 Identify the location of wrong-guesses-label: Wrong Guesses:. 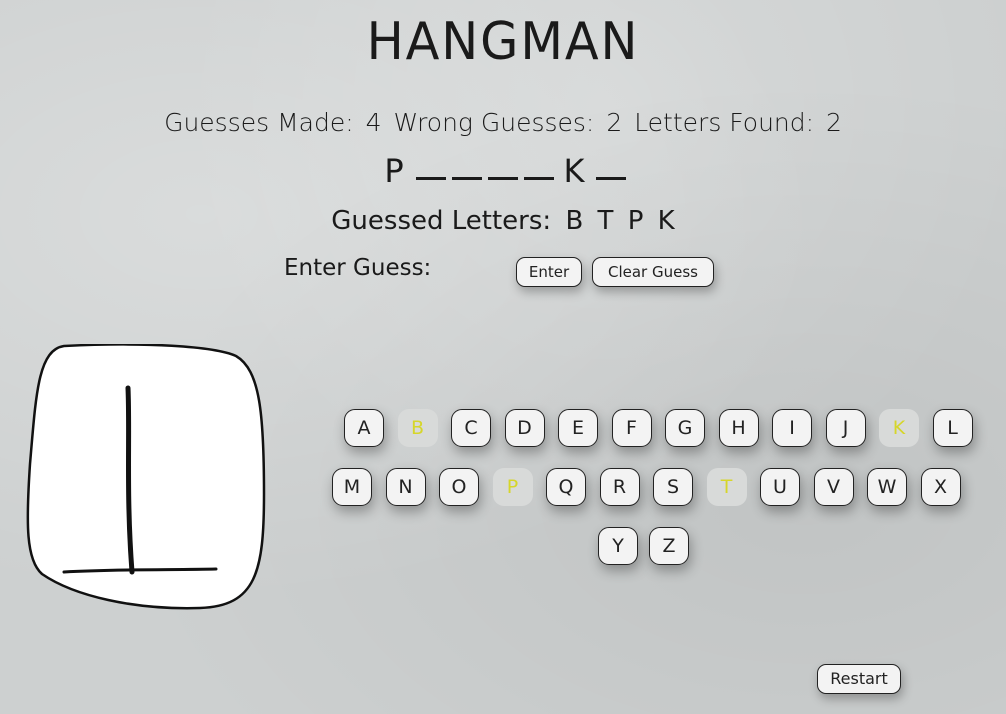
(494, 122).